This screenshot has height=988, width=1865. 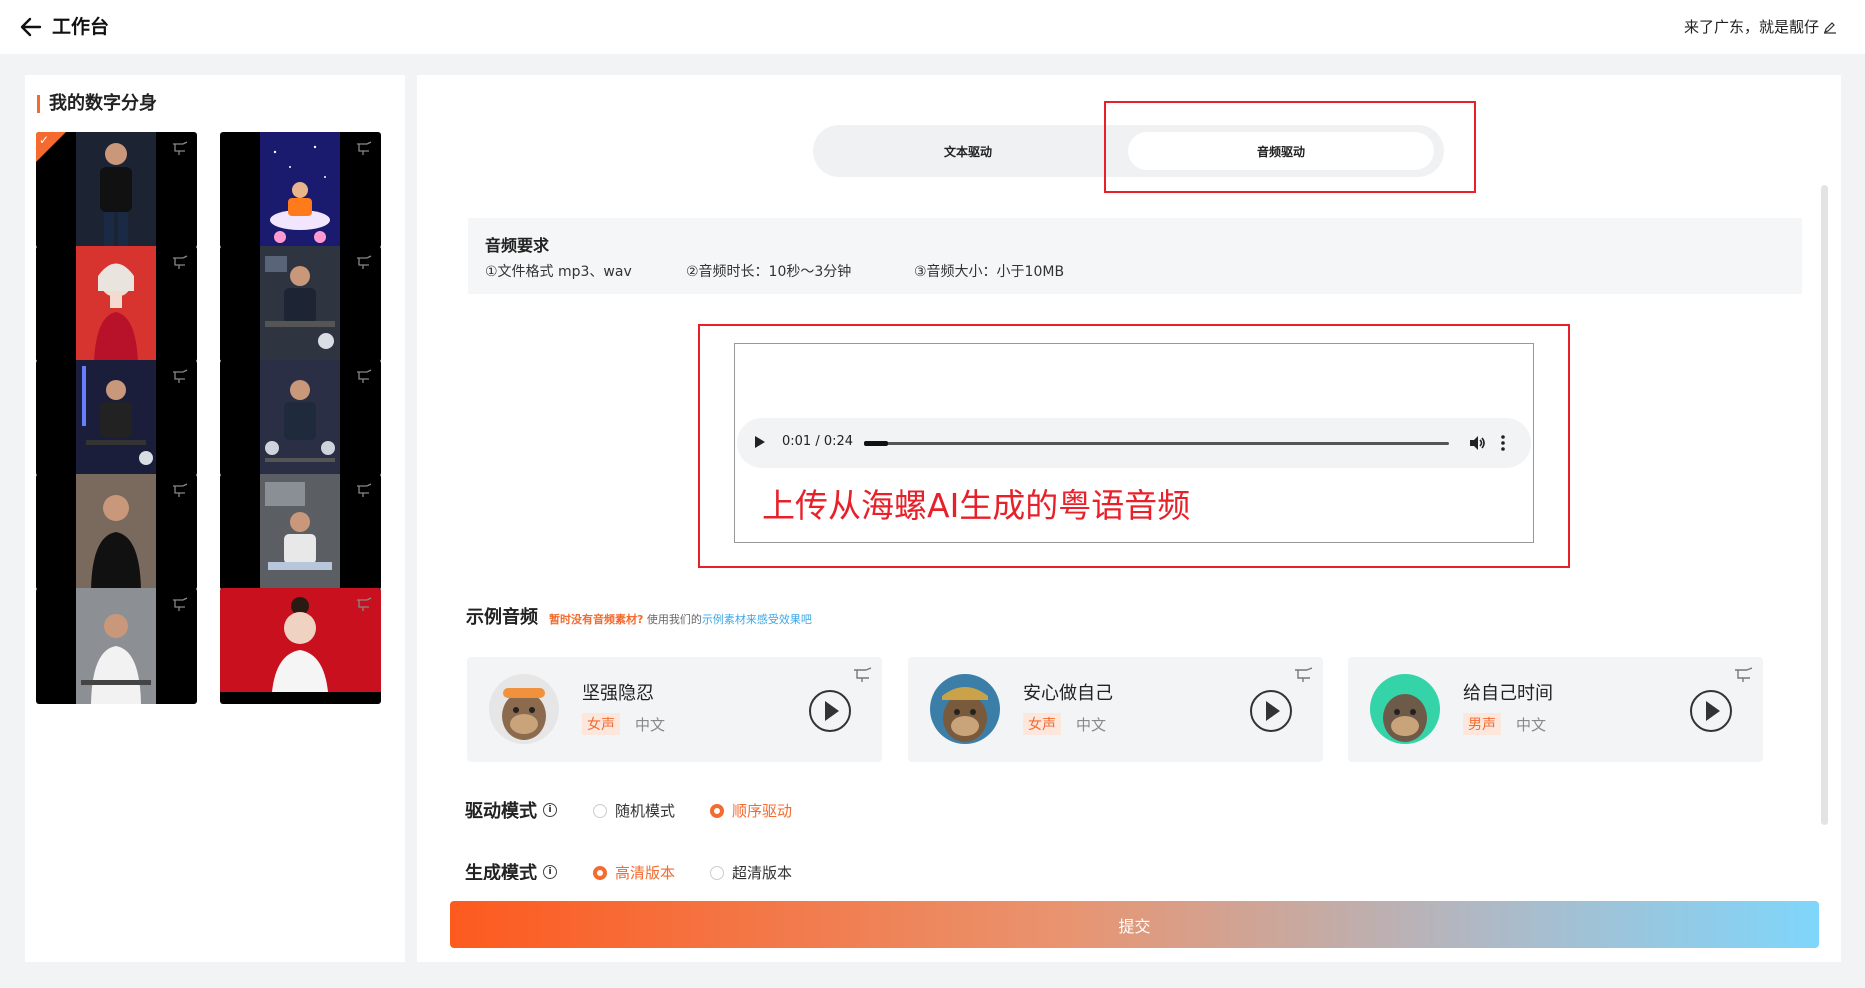 I want to click on more-options-icon, so click(x=1503, y=443).